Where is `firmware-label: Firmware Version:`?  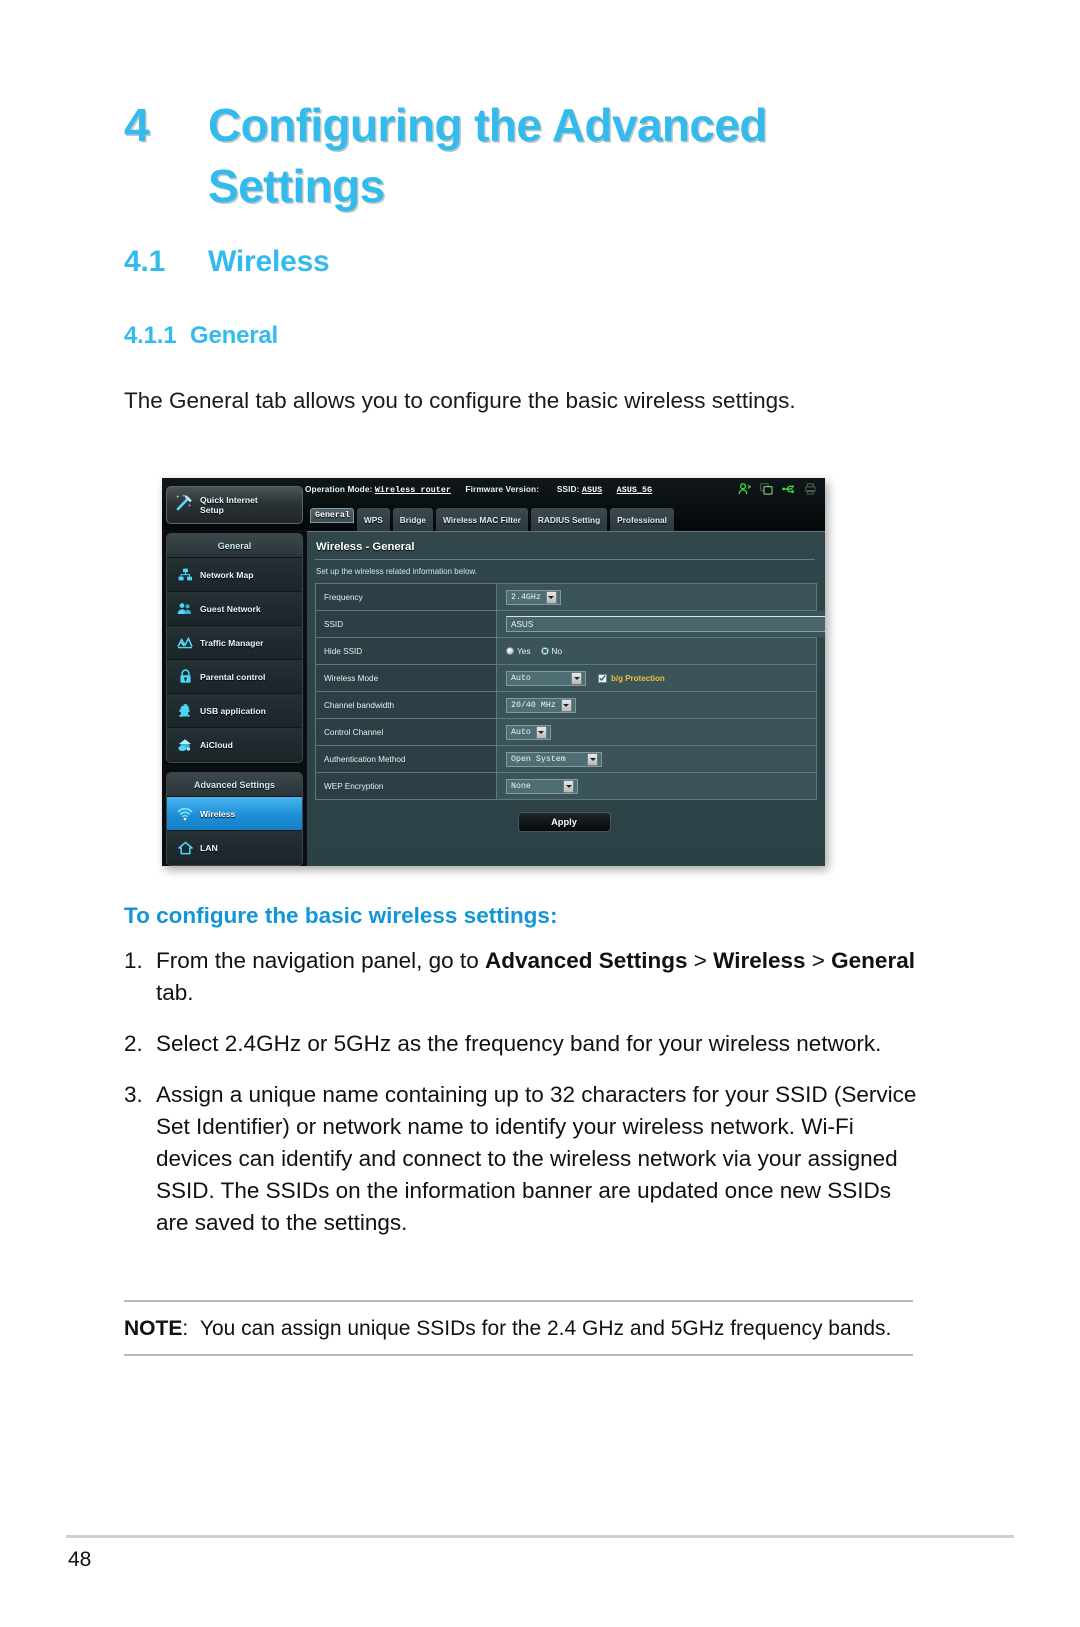
firmware-label: Firmware Version: is located at coordinates (502, 489).